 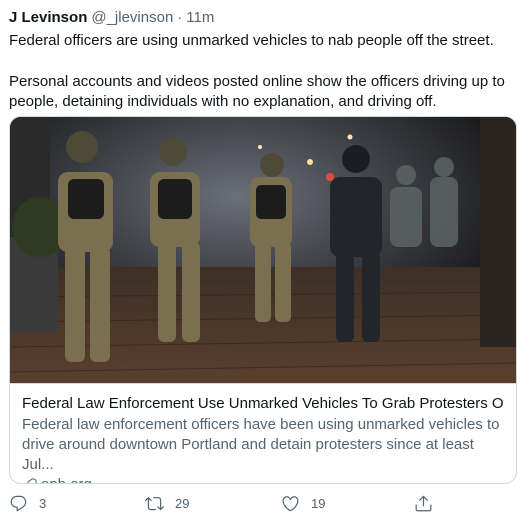 I want to click on author-handle: @_jlevinson, so click(x=132, y=18).